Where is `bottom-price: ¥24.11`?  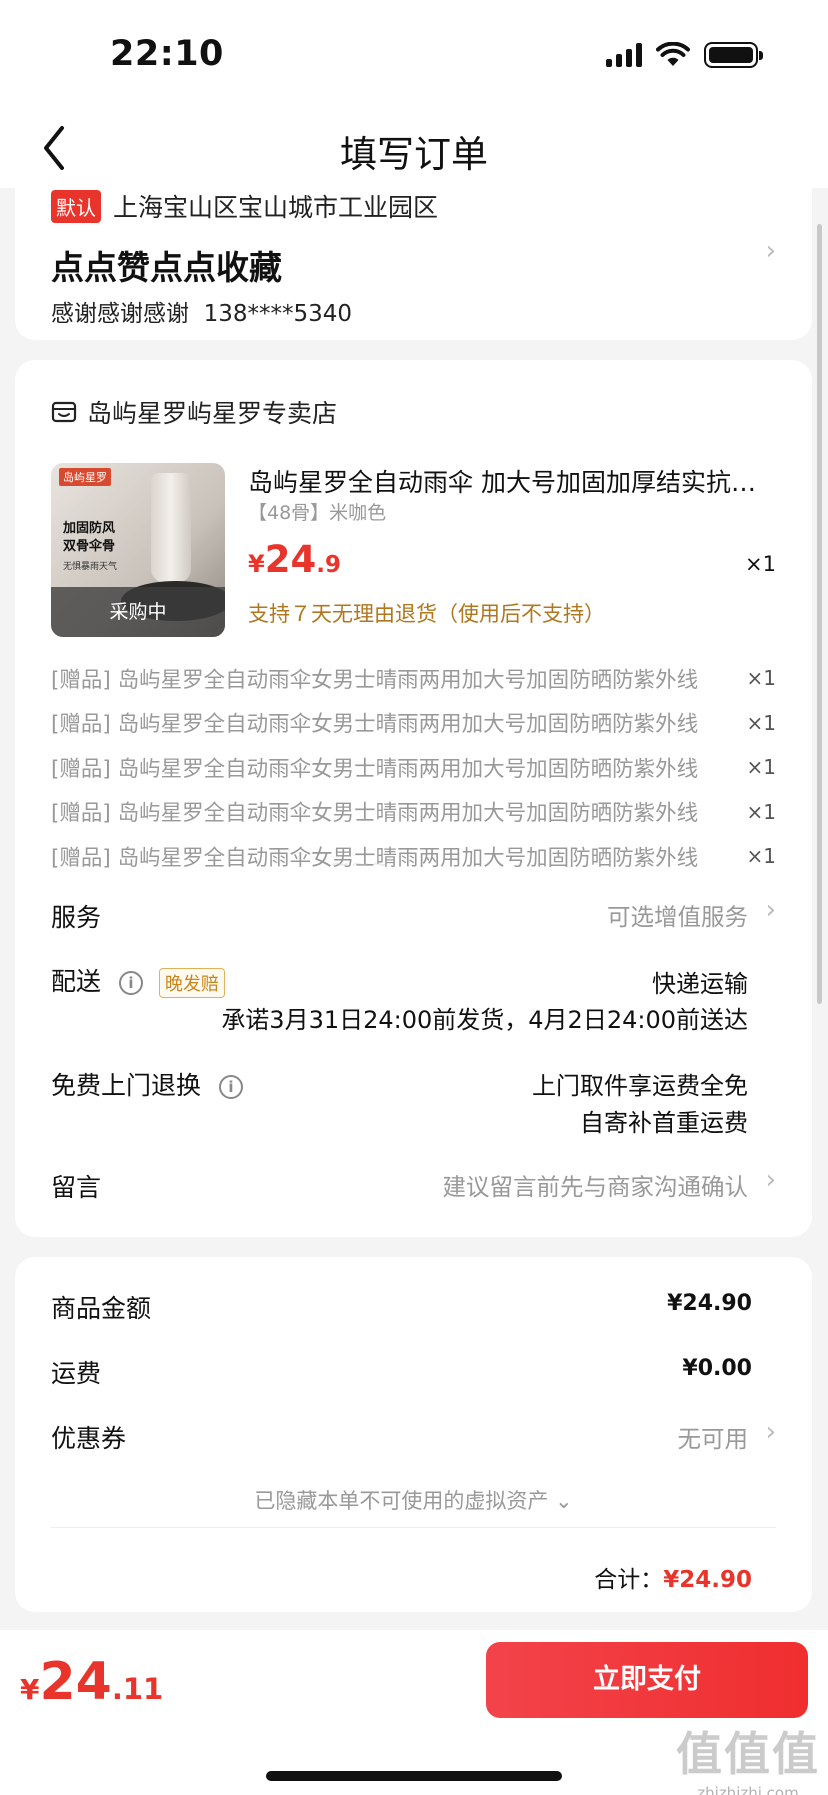
bottom-price: ¥24.11 is located at coordinates (91, 1682).